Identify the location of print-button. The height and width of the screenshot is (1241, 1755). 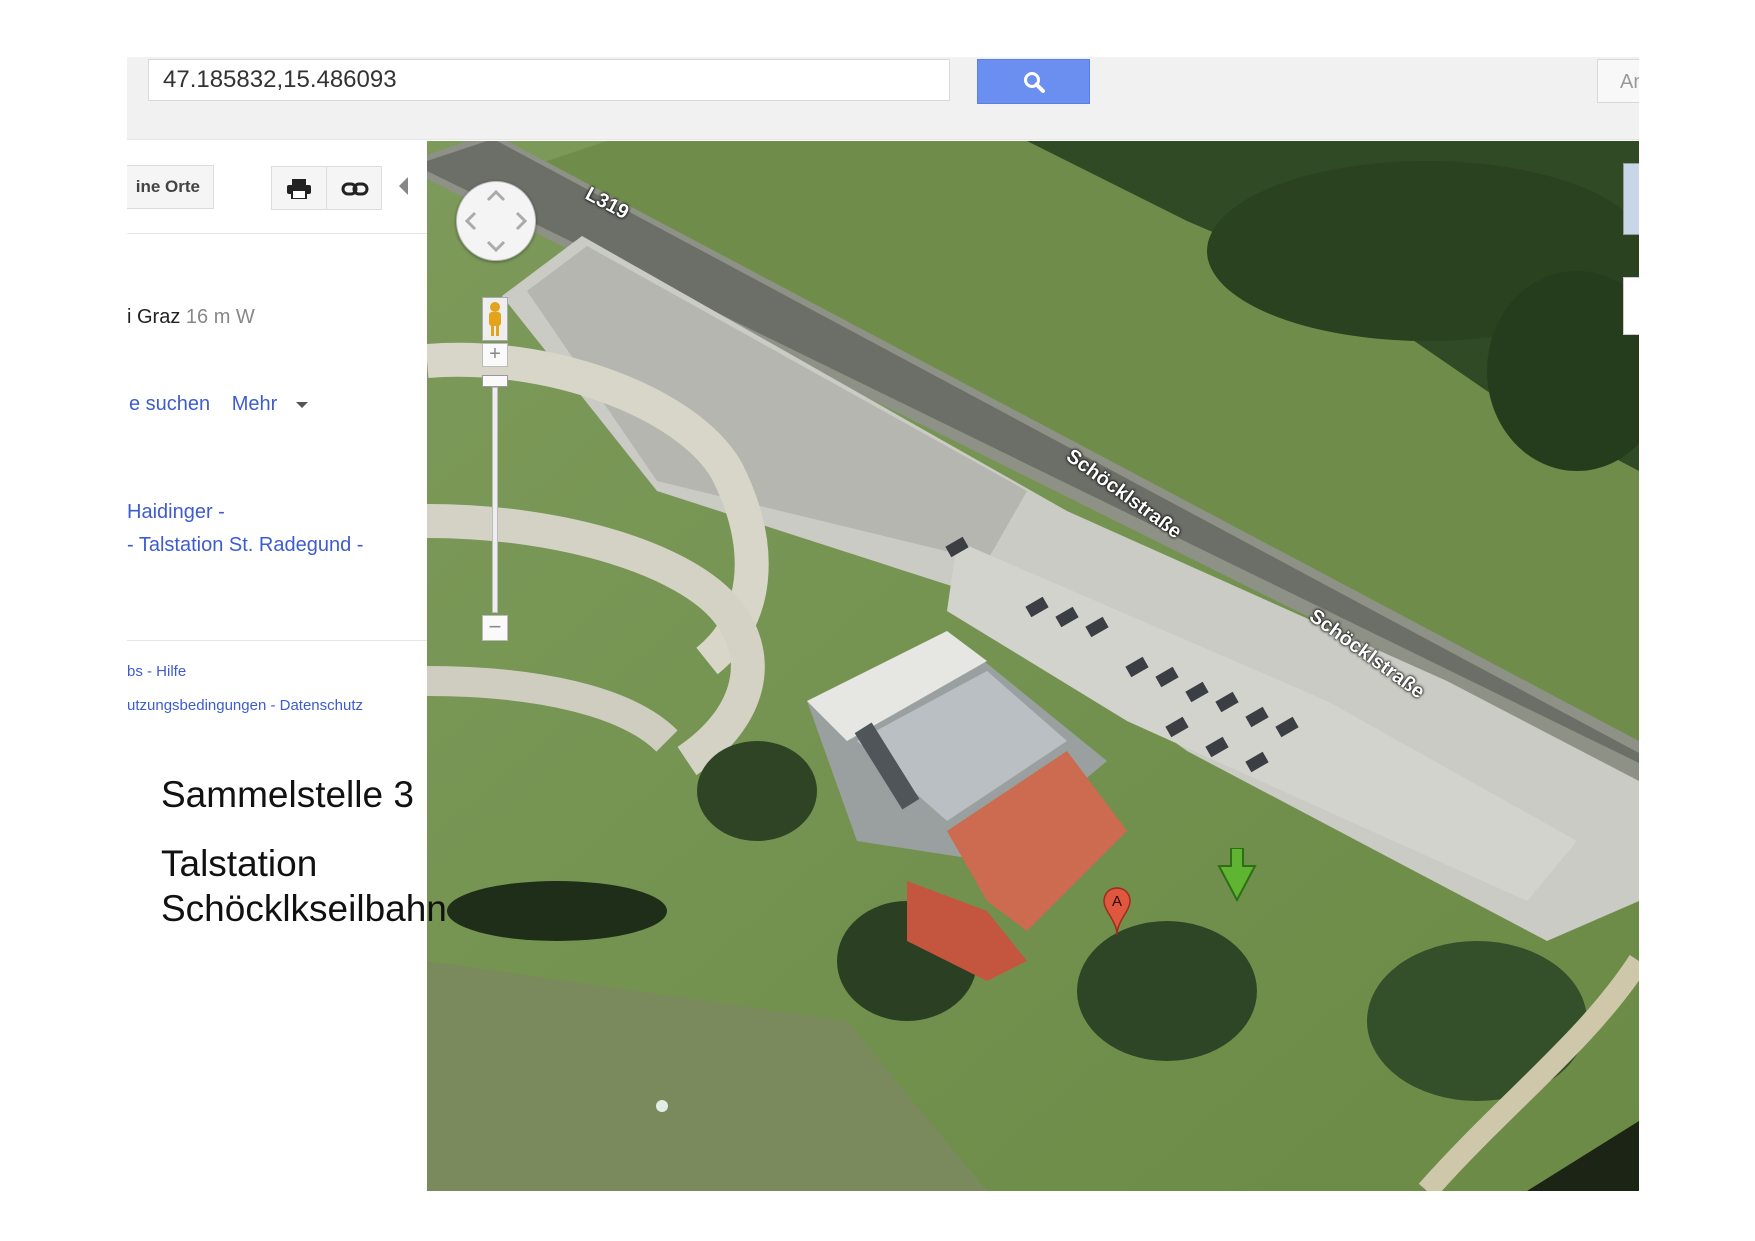
(299, 188).